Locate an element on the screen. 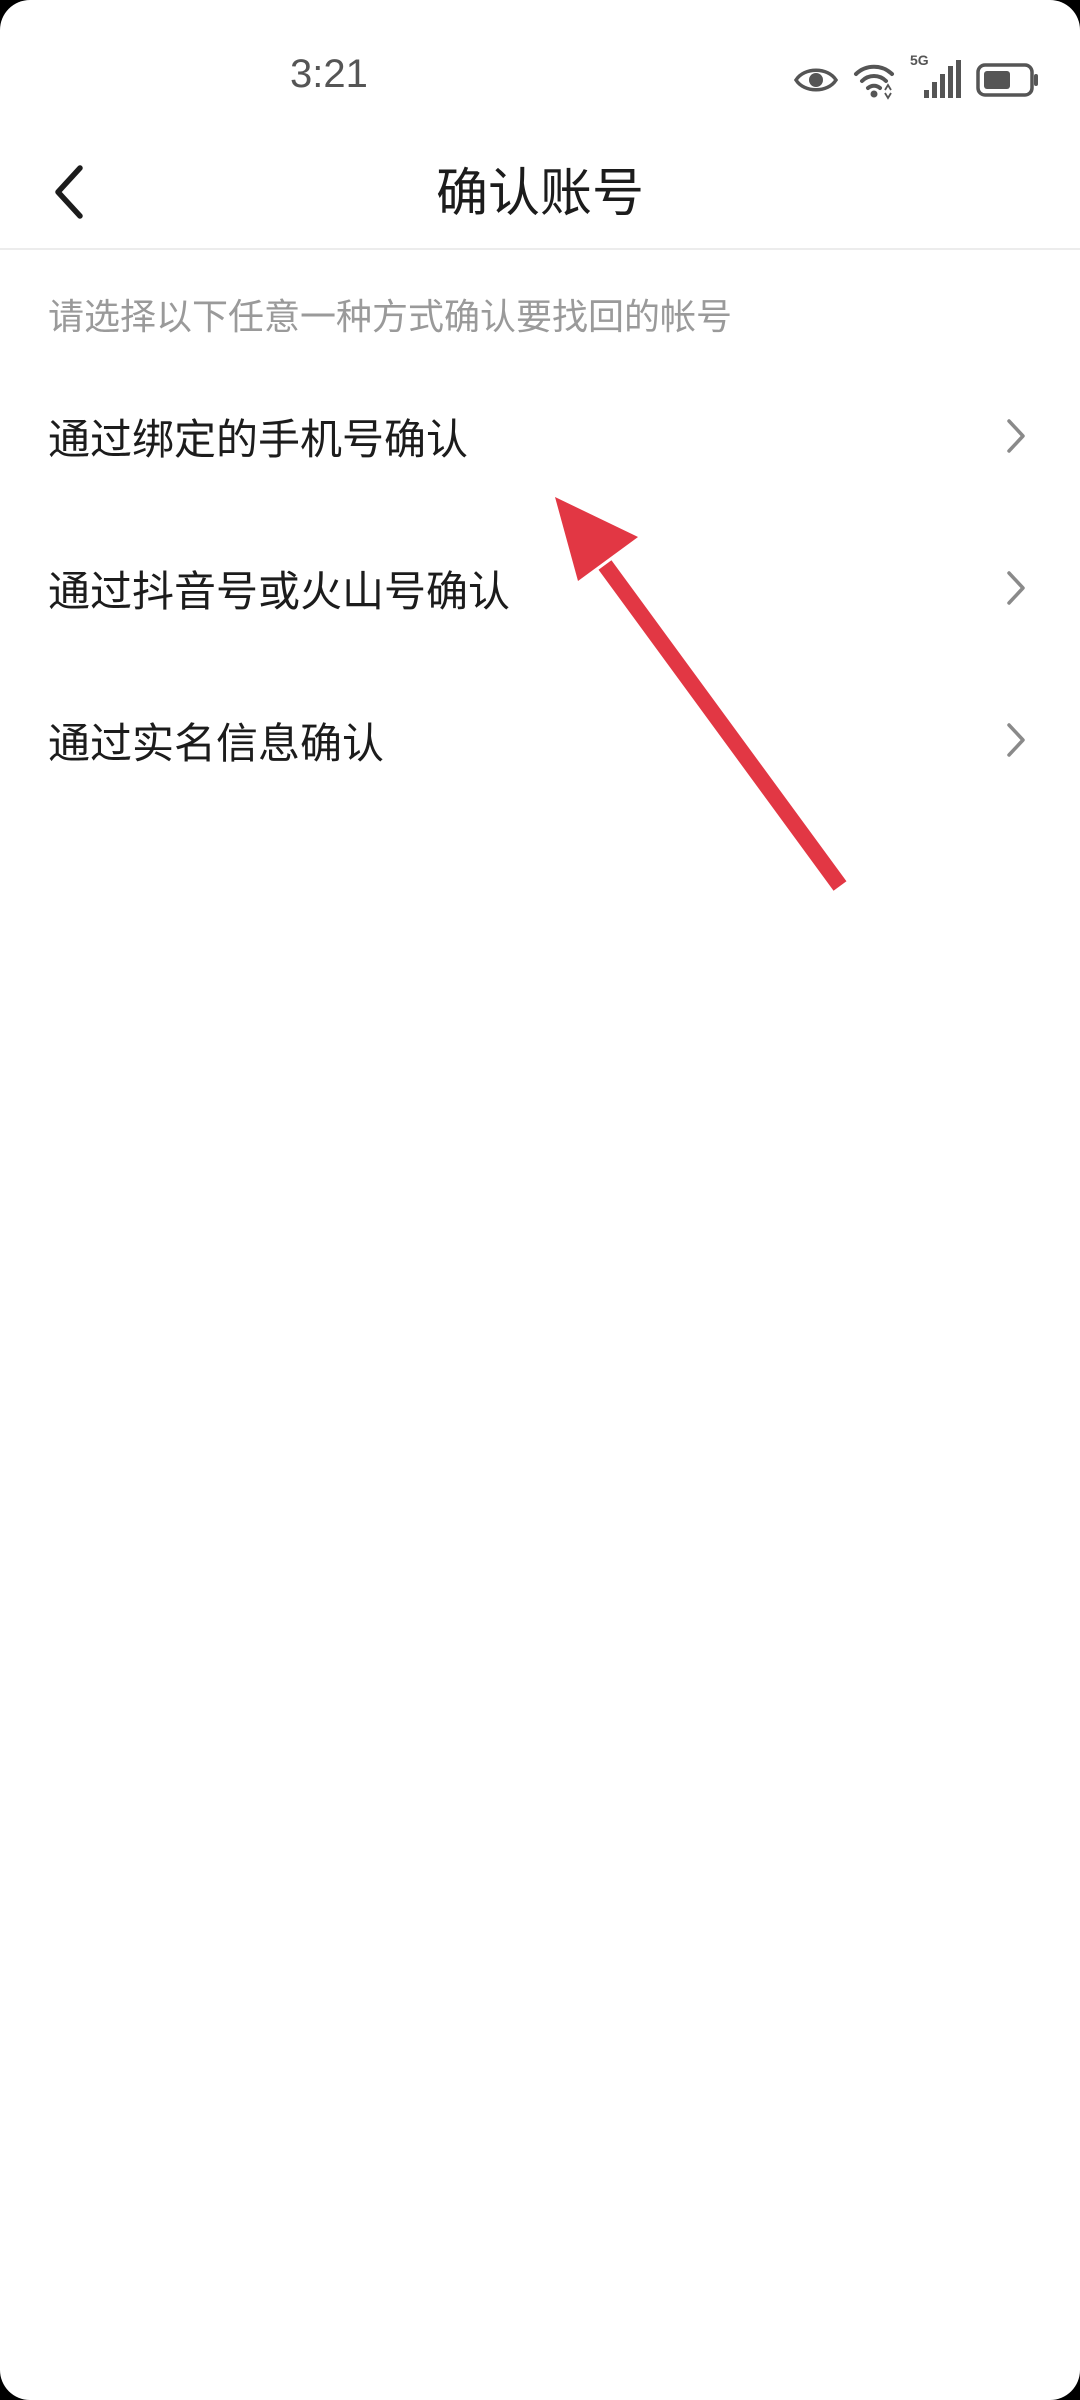 The height and width of the screenshot is (2400, 1080). eye-icon is located at coordinates (816, 80).